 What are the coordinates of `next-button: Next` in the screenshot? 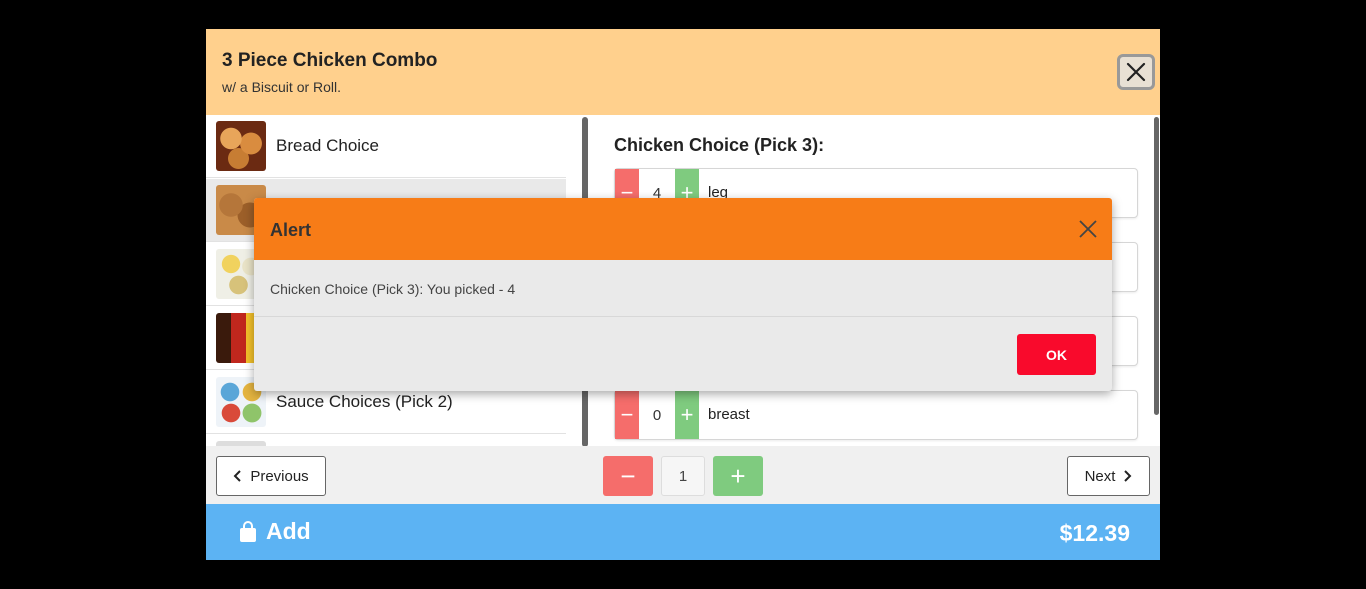 It's located at (1108, 476).